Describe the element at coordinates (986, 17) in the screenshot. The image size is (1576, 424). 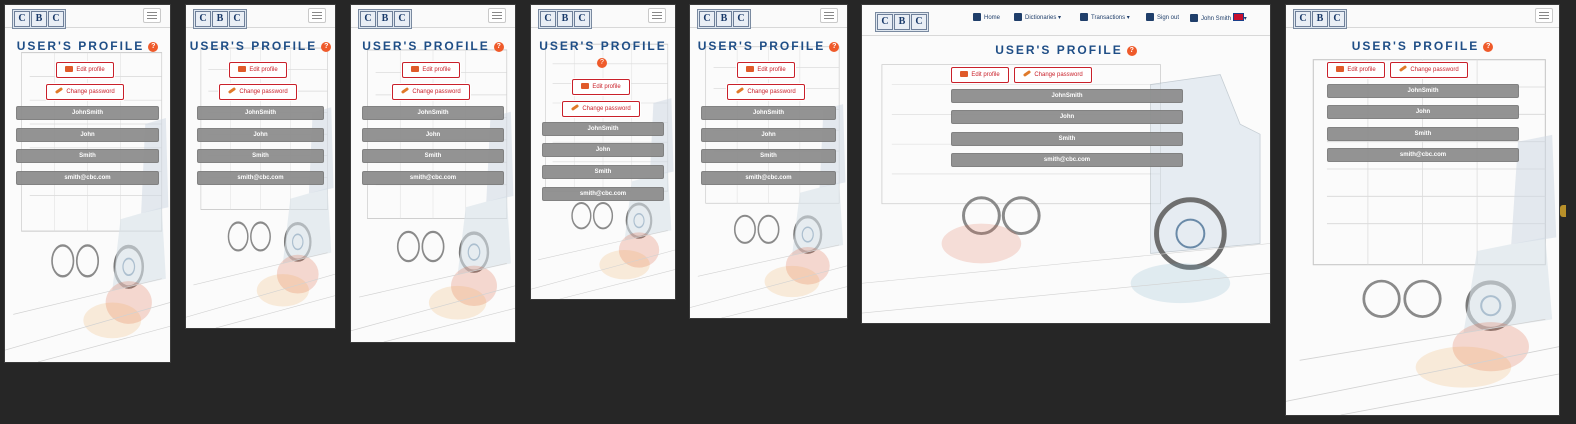
I see `nav-home: Home` at that location.